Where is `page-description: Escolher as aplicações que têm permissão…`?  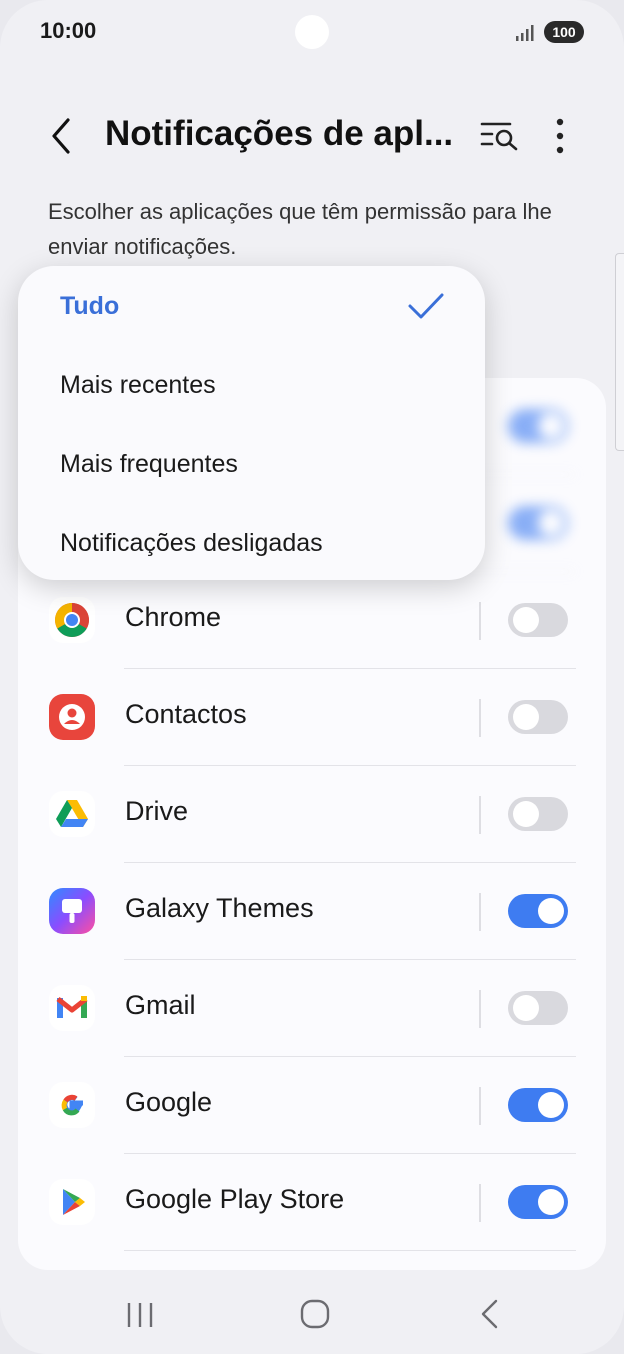
page-description: Escolher as aplicações que têm permissão… is located at coordinates (300, 229).